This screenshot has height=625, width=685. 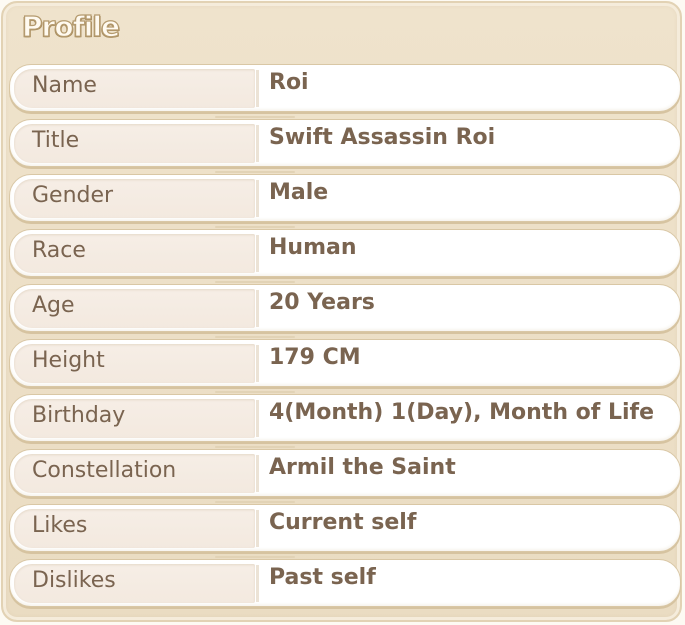 I want to click on row-value: Past self, so click(x=322, y=577).